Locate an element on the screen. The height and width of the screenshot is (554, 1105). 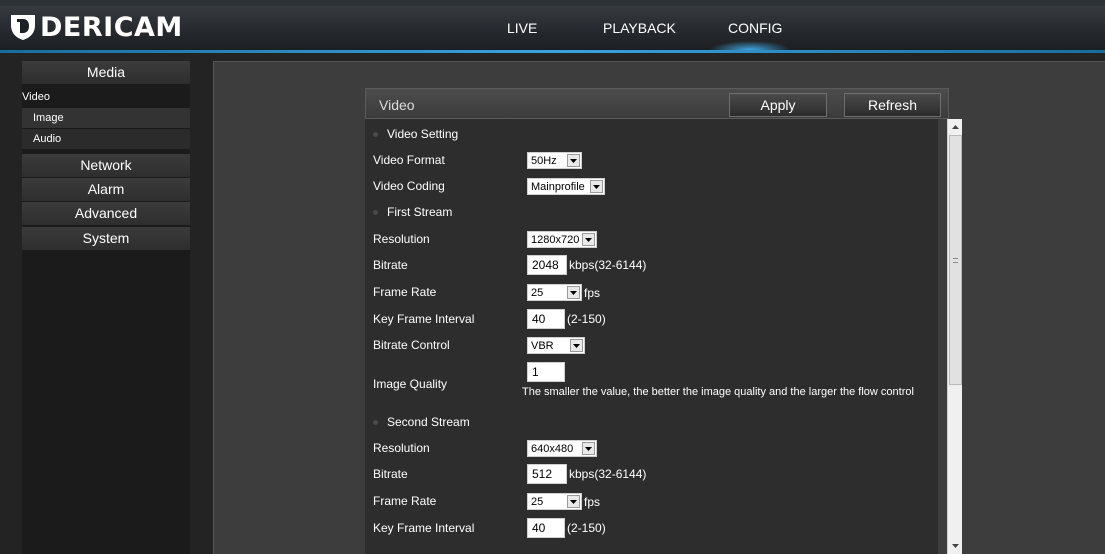
video-coding-control: Mainprofile is located at coordinates (566, 186).